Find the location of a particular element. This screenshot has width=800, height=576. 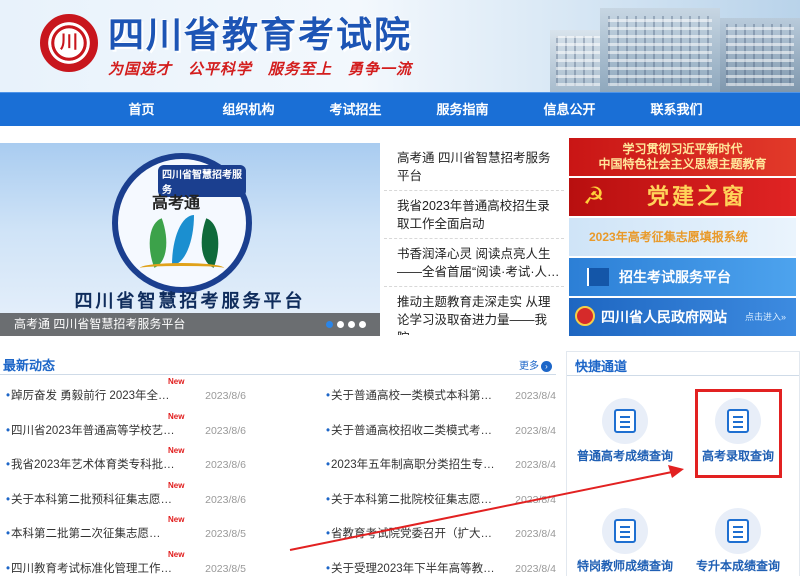

nav-organization: 组织机构 is located at coordinates (248, 109).